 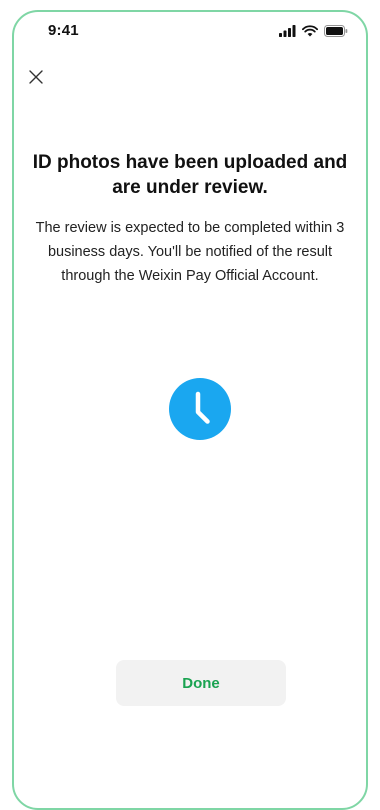 I want to click on status-bar: 9:41, so click(x=190, y=32).